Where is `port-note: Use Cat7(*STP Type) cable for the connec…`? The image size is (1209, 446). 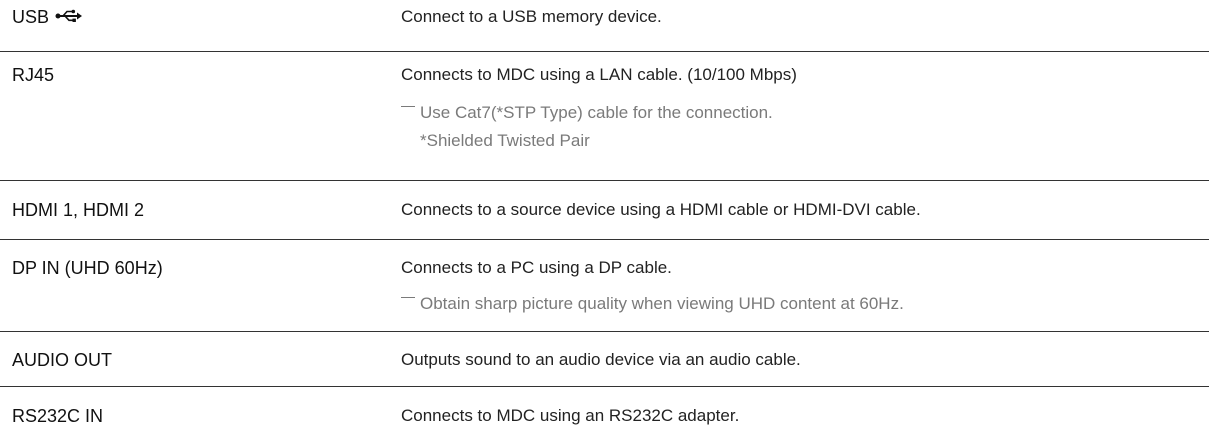 port-note: Use Cat7(*STP Type) cable for the connec… is located at coordinates (587, 113).